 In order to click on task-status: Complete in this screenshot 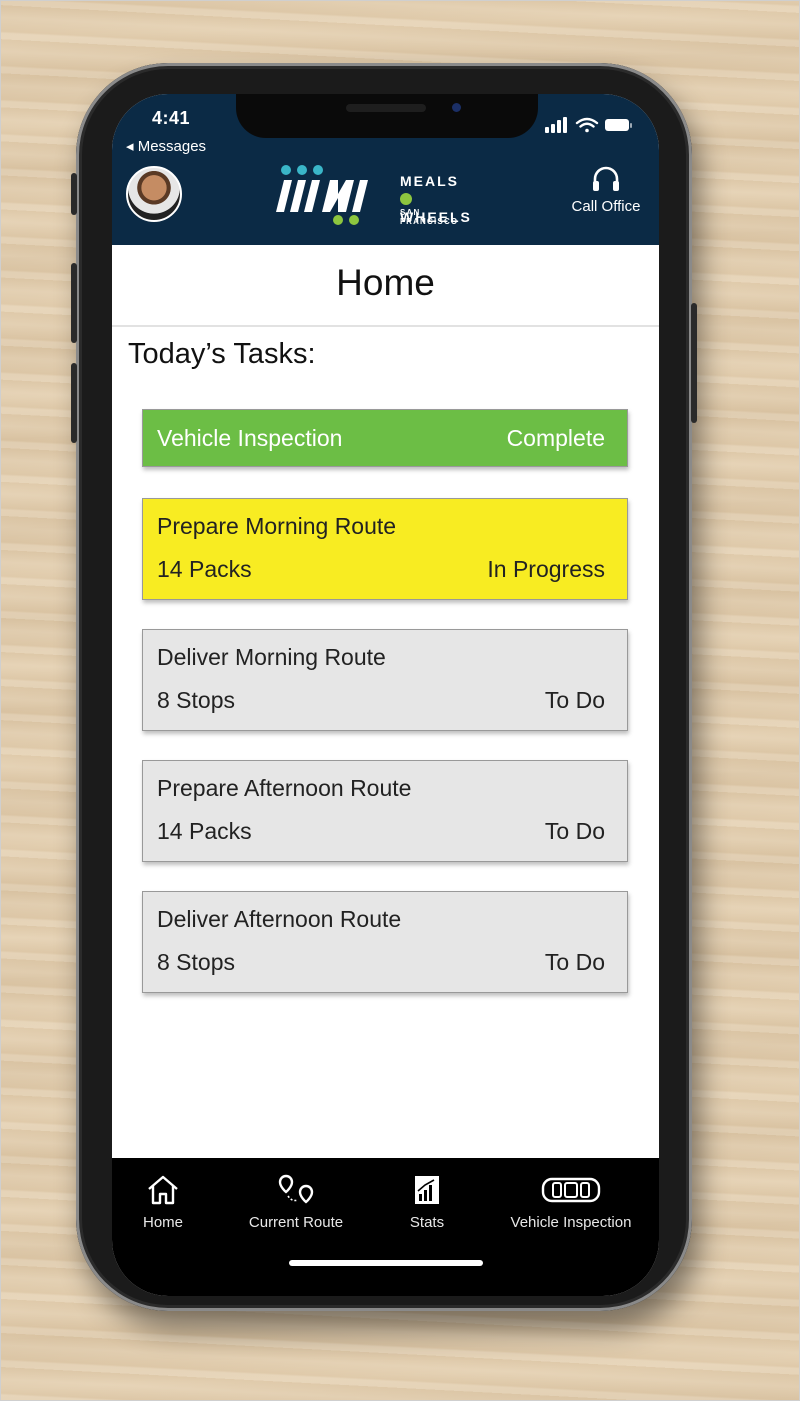, I will do `click(555, 438)`.